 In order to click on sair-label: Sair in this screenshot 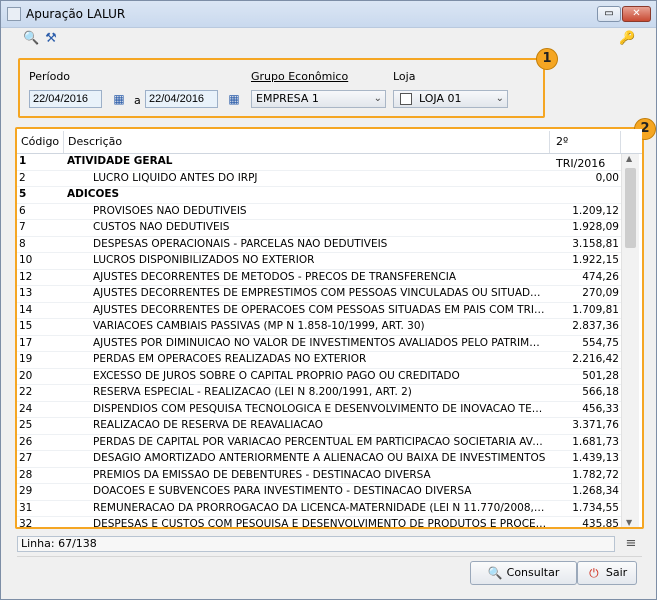, I will do `click(616, 572)`.